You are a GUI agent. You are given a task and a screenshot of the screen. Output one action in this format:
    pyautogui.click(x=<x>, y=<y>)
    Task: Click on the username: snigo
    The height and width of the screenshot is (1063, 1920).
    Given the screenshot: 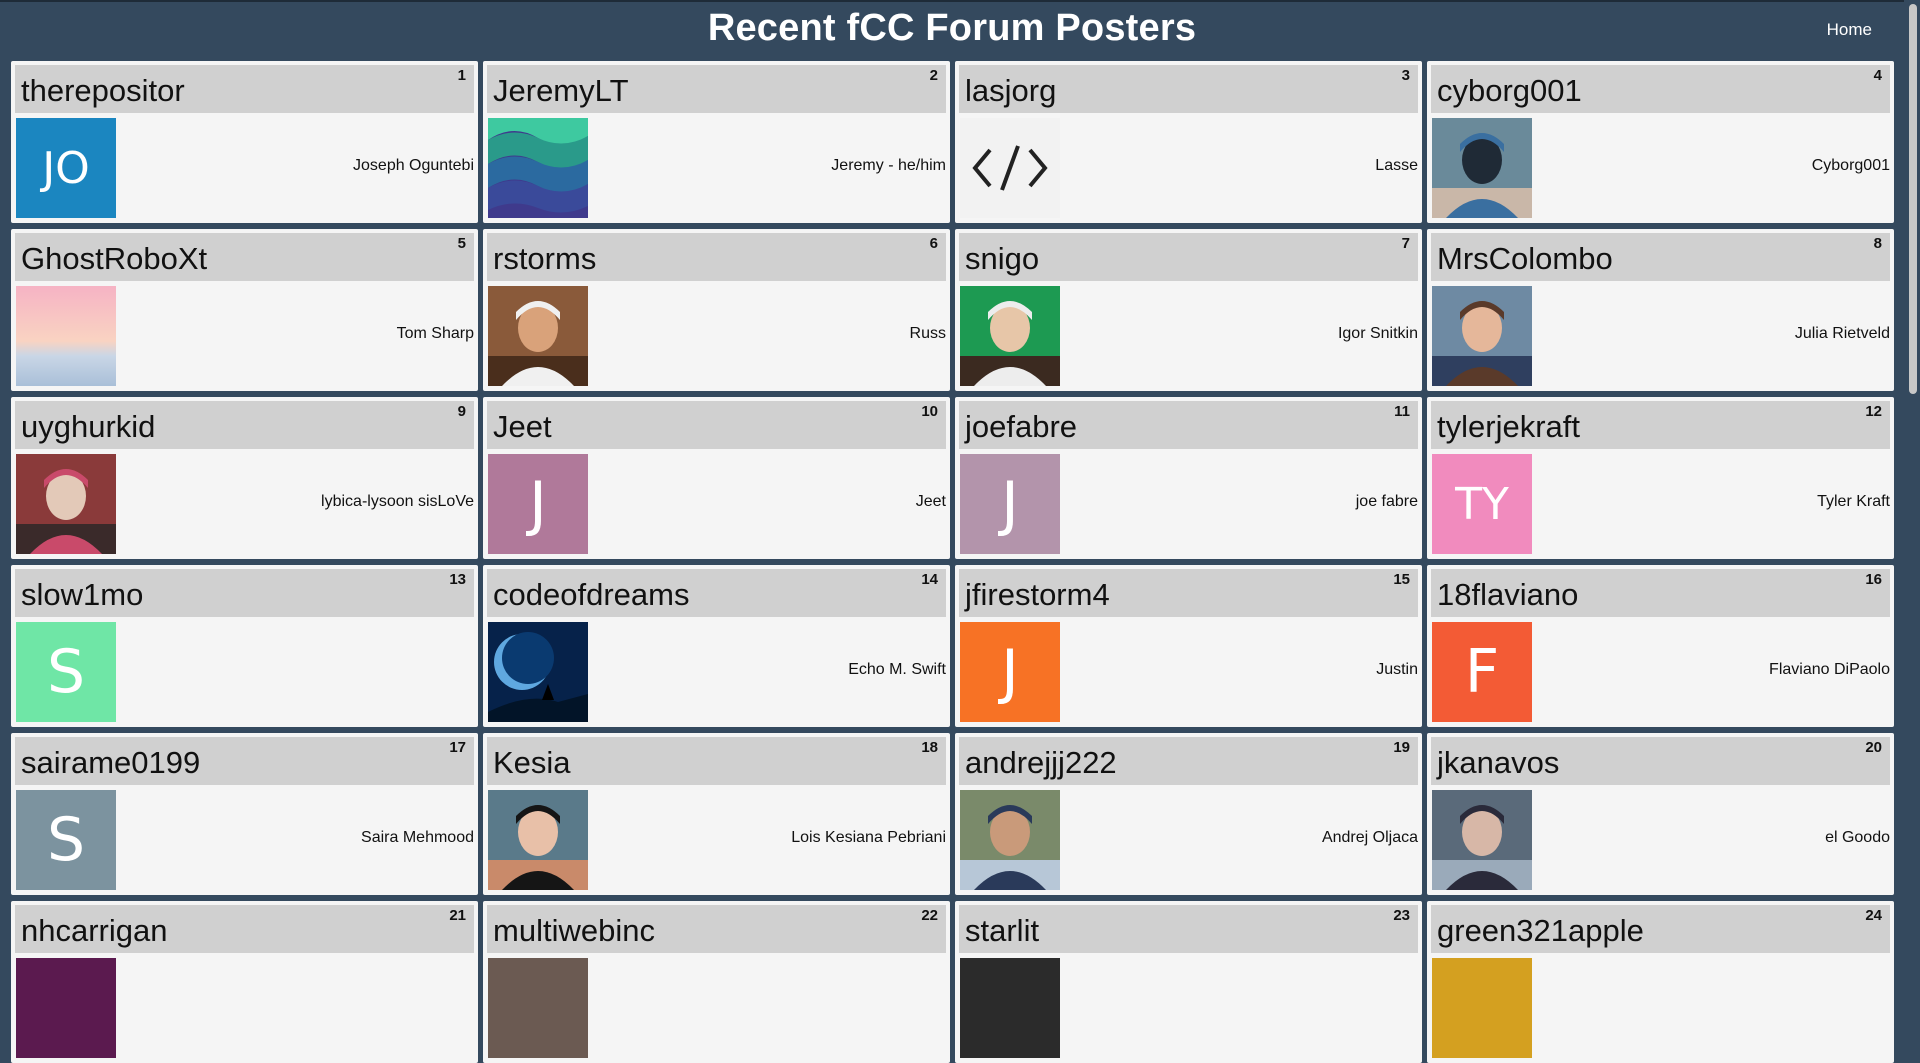 What is the action you would take?
    pyautogui.click(x=1002, y=259)
    